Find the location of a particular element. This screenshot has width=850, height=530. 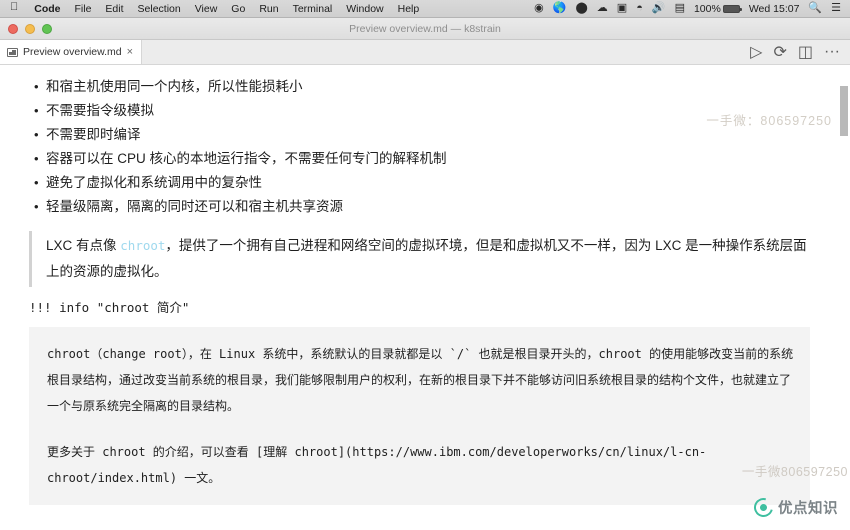

run-button: ▷ is located at coordinates (756, 52).